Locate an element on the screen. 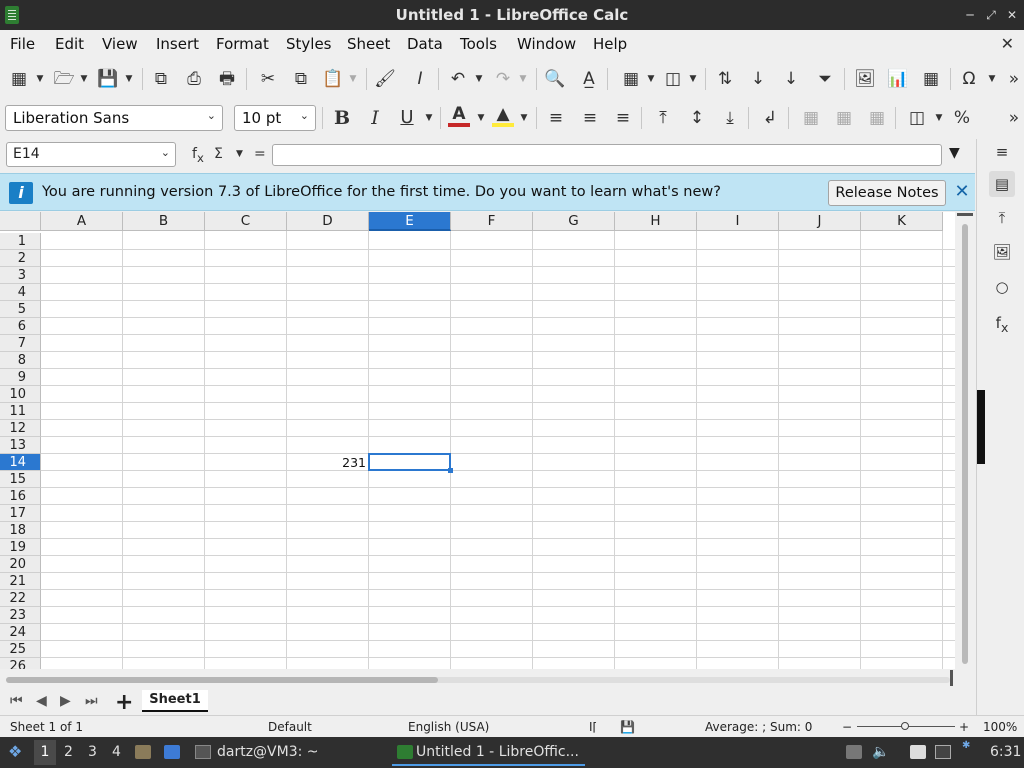 The height and width of the screenshot is (768, 1024). row-header-15: 15 is located at coordinates (20, 479).